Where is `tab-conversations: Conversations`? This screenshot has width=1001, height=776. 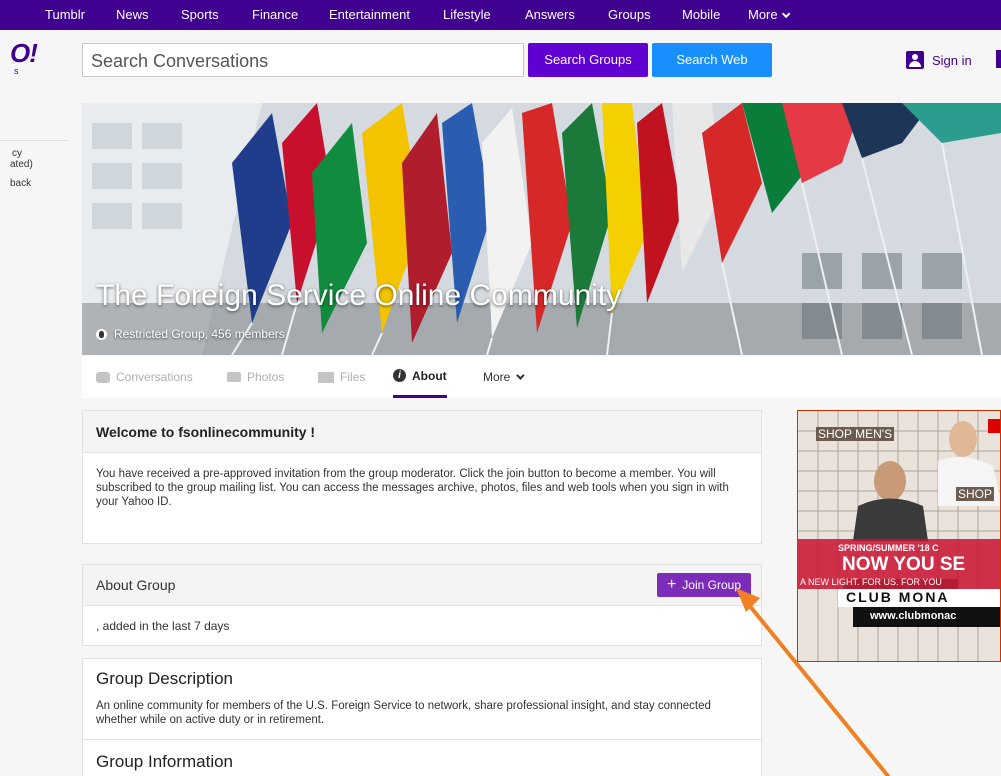 tab-conversations: Conversations is located at coordinates (144, 377).